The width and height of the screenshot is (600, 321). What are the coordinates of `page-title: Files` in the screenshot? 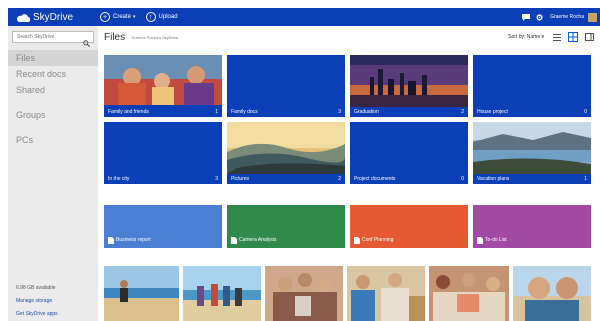 It's located at (115, 37).